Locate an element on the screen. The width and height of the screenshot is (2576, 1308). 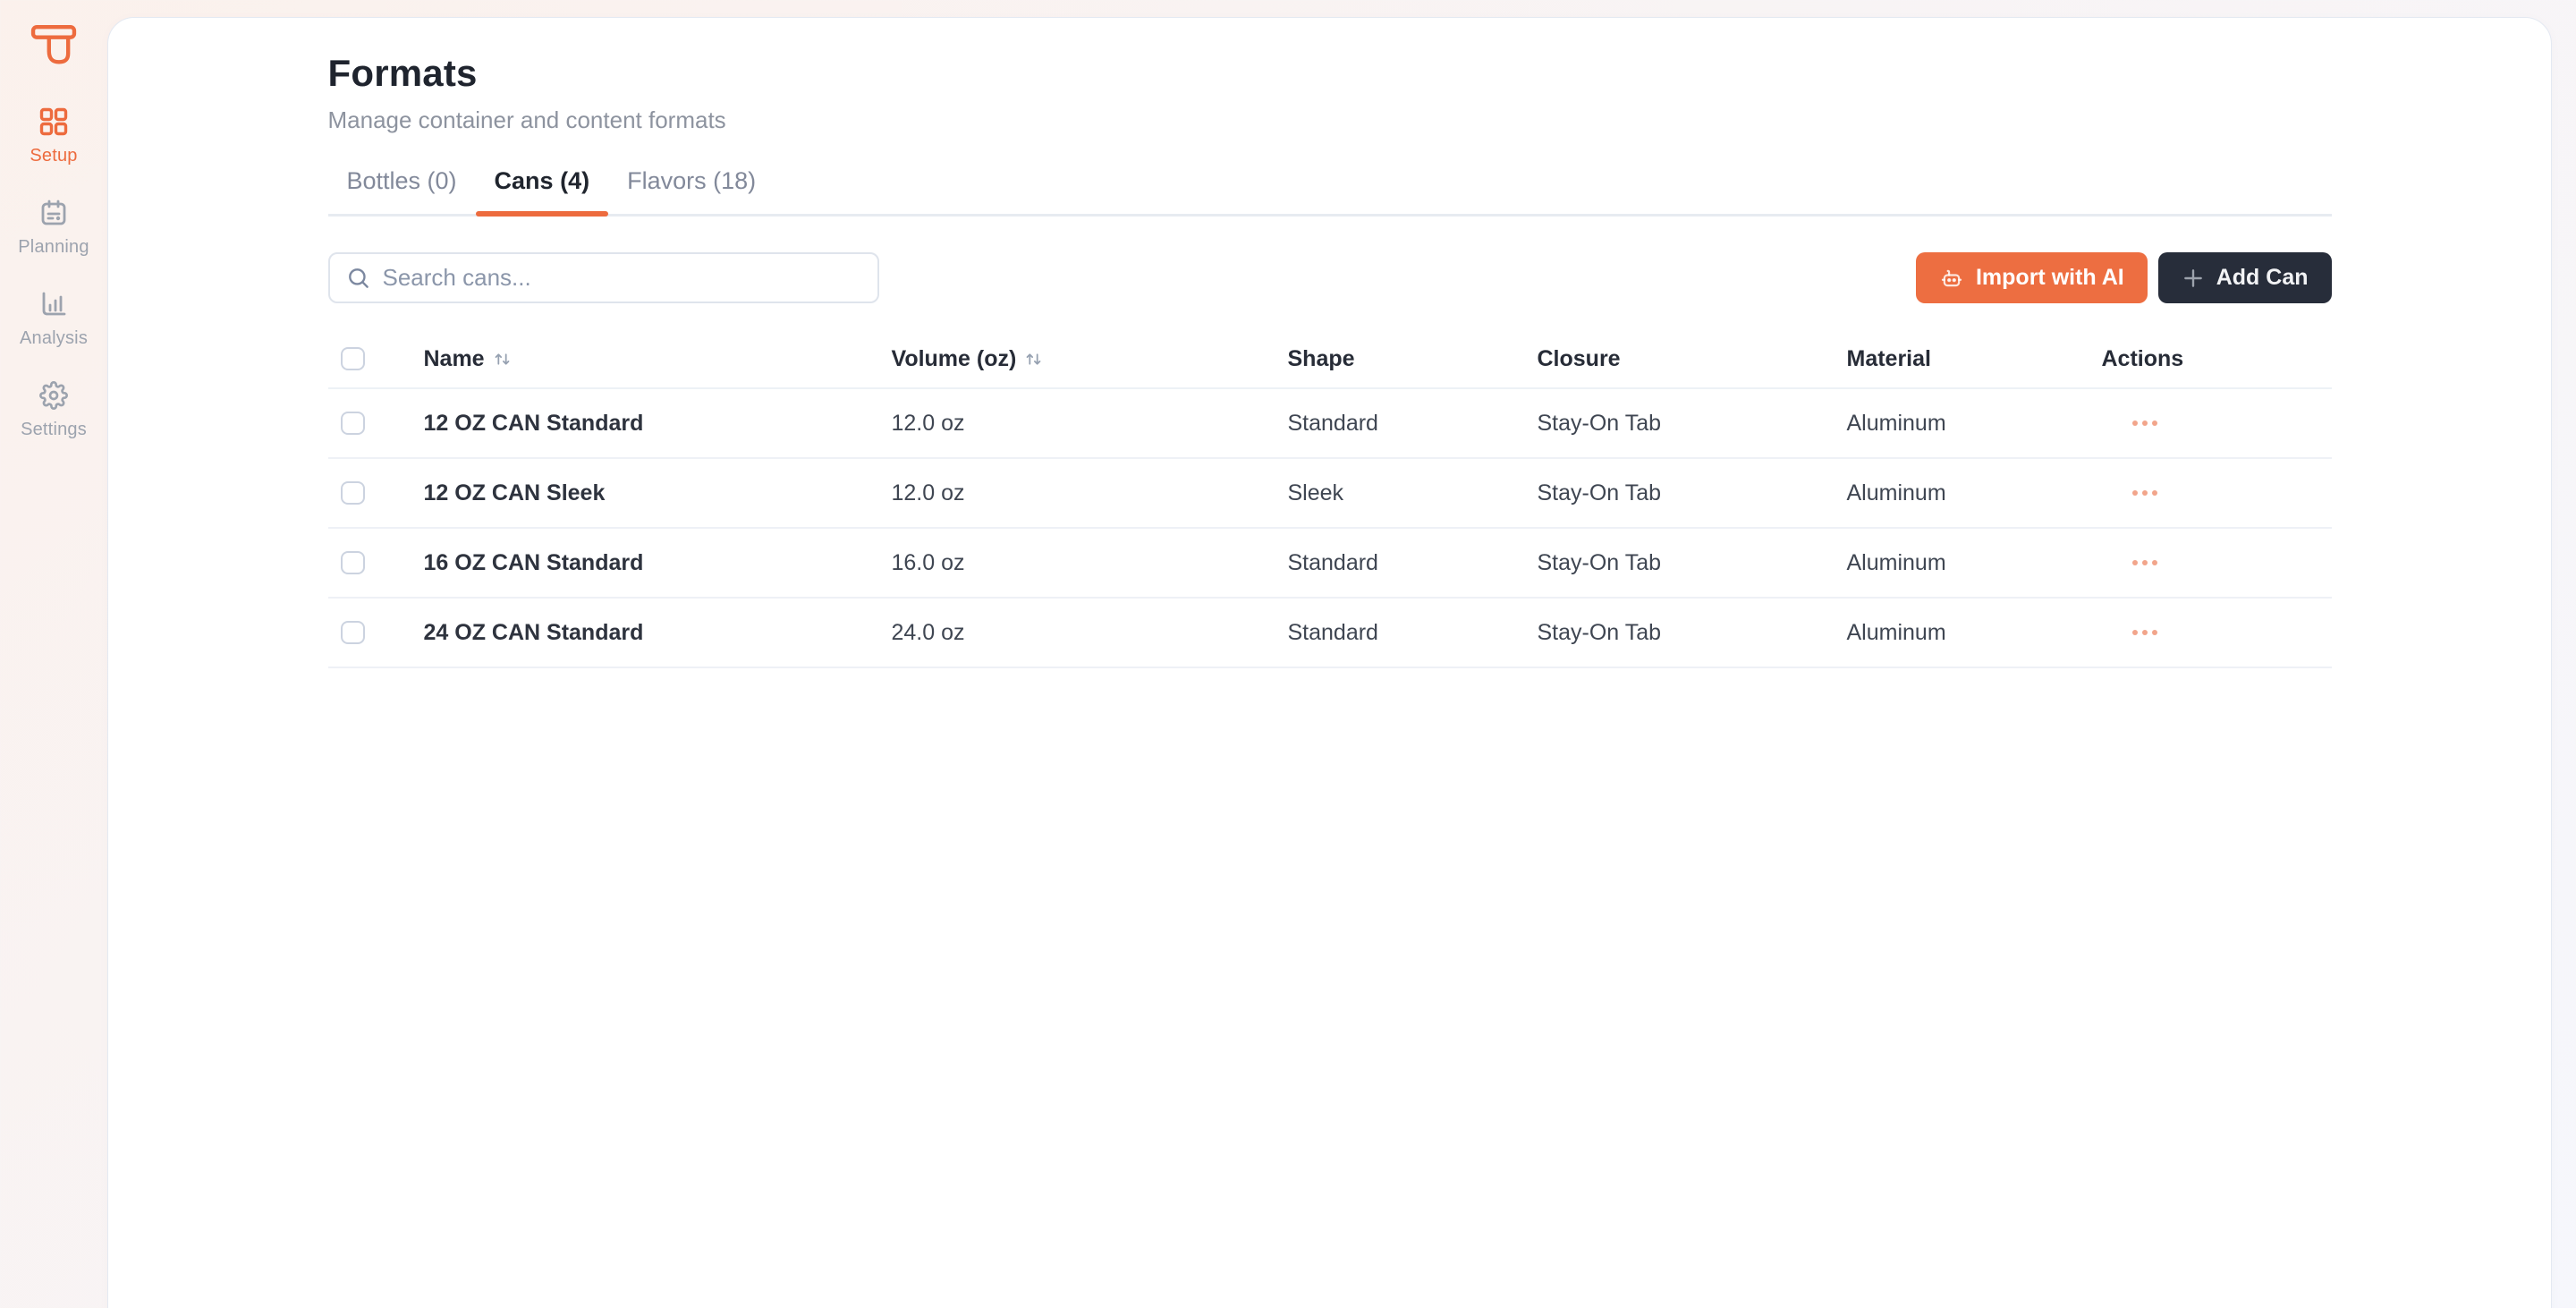
table-header-row: Name Volume (oz) Shape Closure Material is located at coordinates (1329, 359).